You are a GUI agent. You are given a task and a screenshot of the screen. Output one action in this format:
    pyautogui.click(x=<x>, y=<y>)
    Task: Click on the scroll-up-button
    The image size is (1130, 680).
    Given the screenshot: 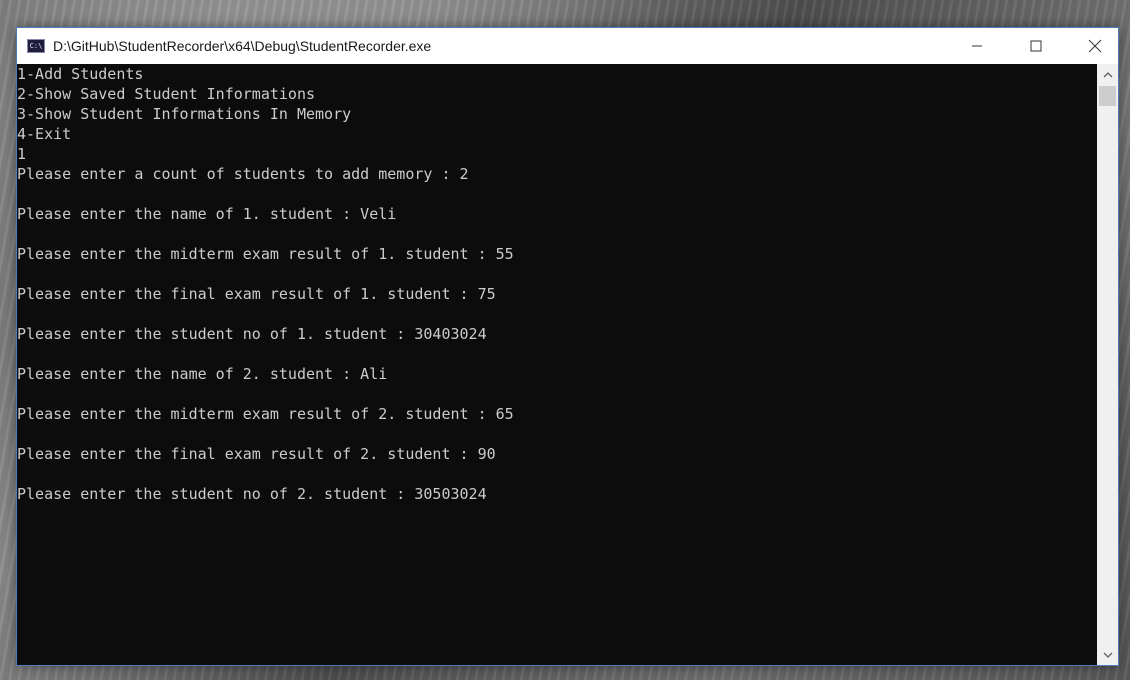 What is the action you would take?
    pyautogui.click(x=1107, y=74)
    